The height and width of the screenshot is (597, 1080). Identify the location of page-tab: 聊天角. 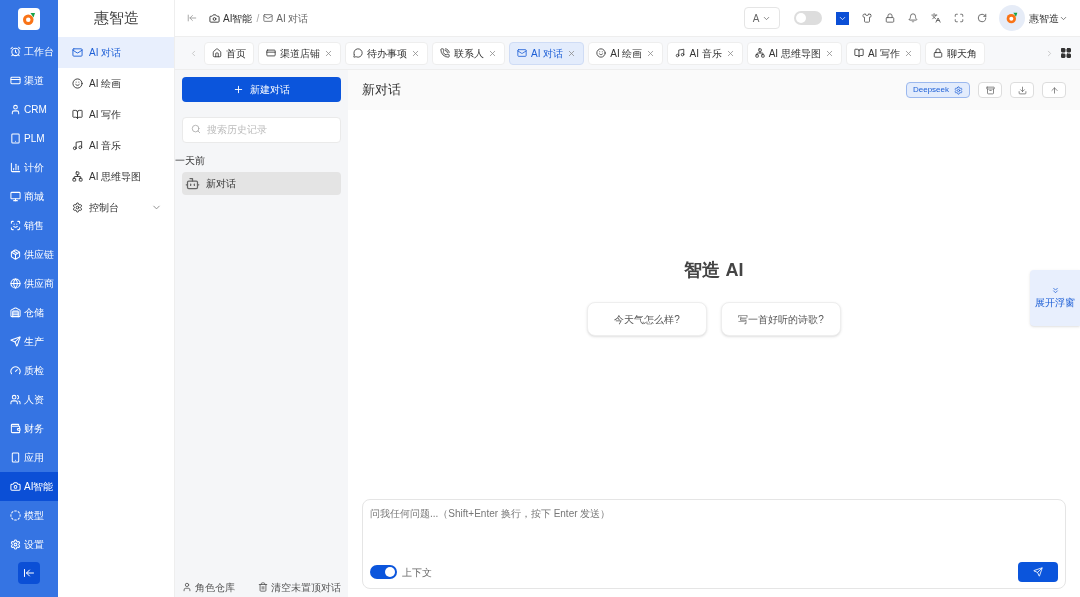
(955, 53).